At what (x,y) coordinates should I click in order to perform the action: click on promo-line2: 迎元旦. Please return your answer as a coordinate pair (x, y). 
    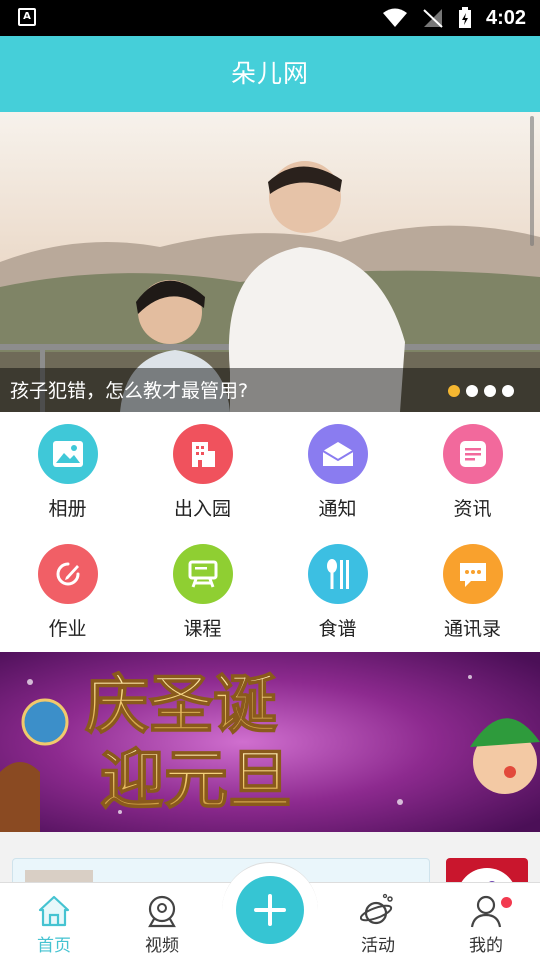
    Looking at the image, I should click on (196, 780).